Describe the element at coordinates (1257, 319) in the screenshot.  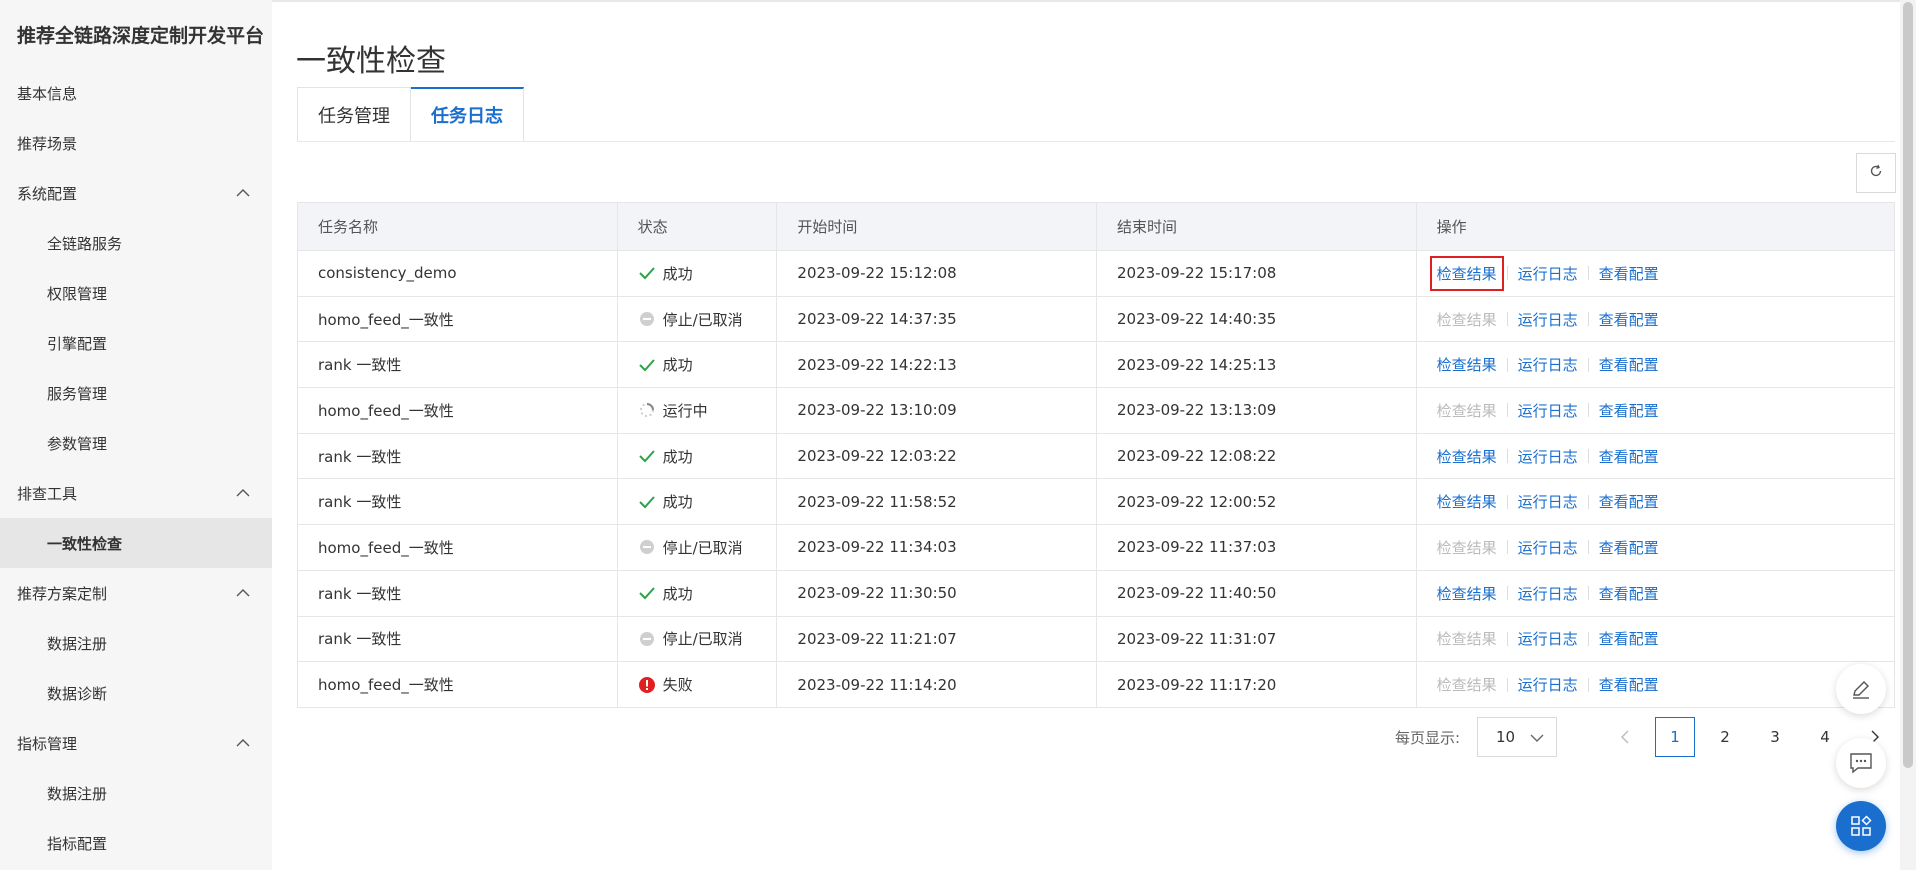
I see `end-time-cell: 2023-09-22 14:40:35` at that location.